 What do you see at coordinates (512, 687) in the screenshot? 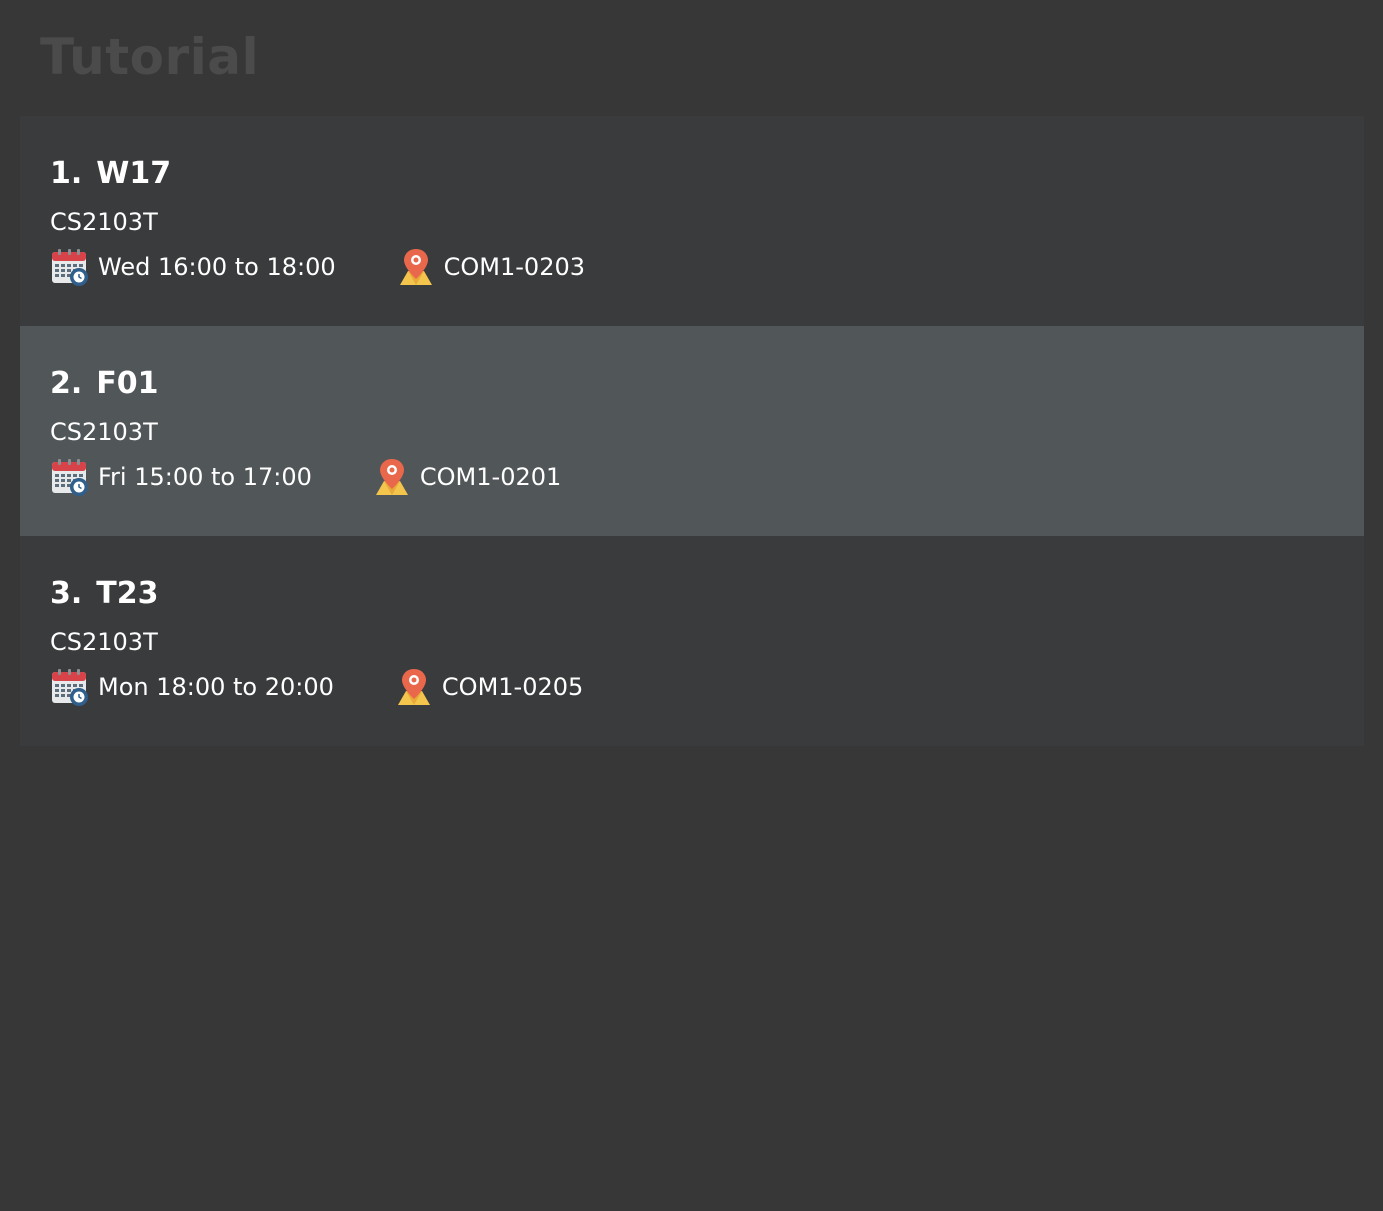
I see `tutorial-venue-text: COM1-0205` at bounding box center [512, 687].